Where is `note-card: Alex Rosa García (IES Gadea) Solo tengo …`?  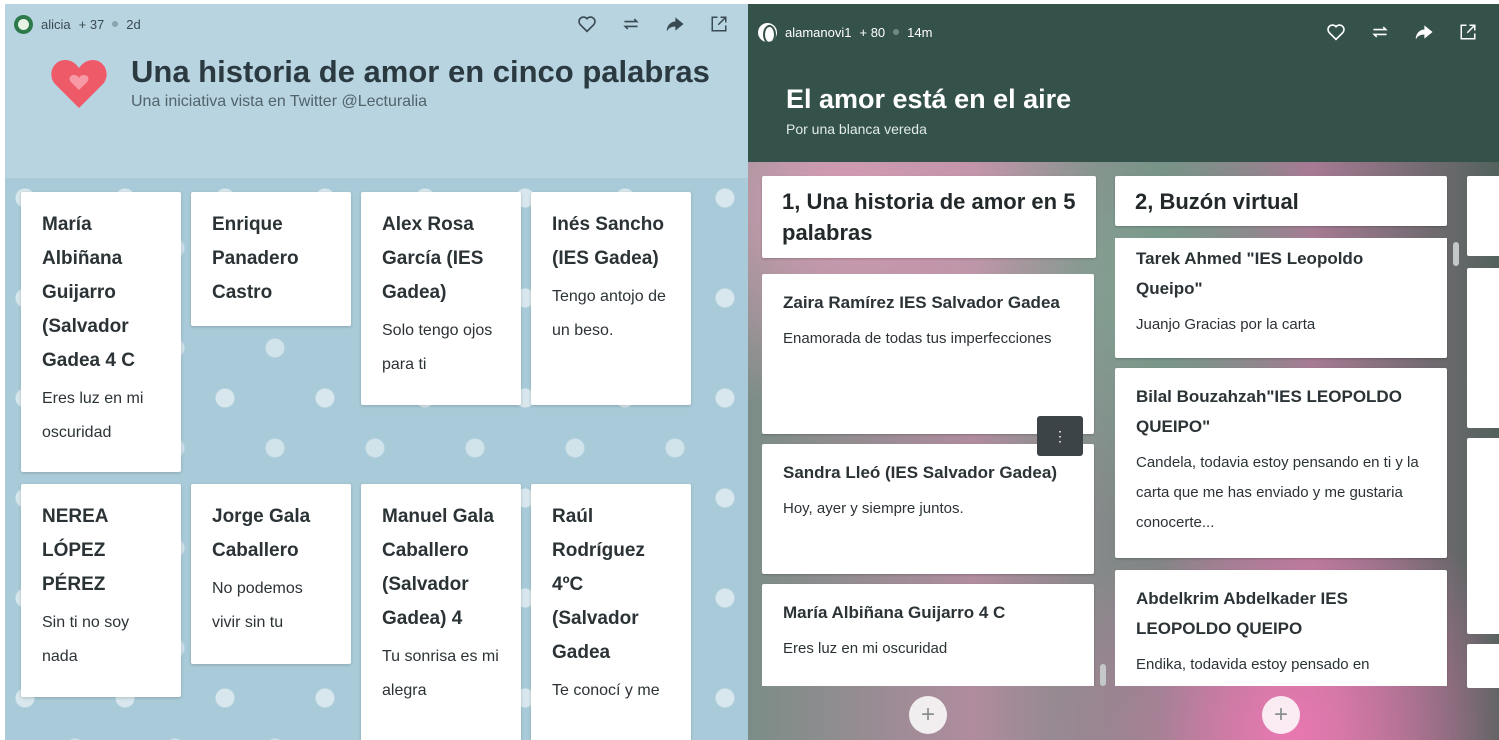 note-card: Alex Rosa García (IES Gadea) Solo tengo … is located at coordinates (441, 298).